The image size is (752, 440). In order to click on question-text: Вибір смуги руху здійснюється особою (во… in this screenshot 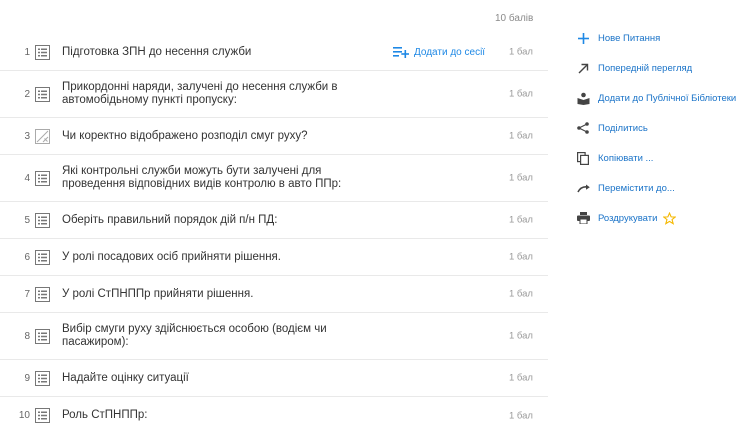, I will do `click(212, 336)`.